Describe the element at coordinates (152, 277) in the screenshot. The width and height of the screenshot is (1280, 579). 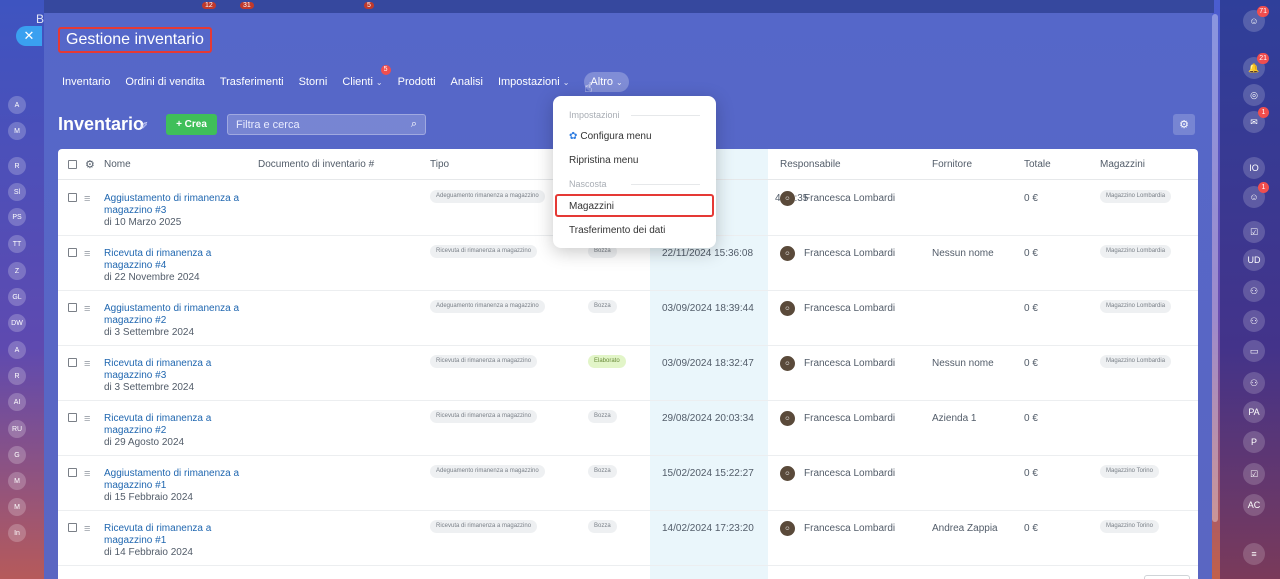
I see `document-date: di 22 Novembre 2024` at that location.